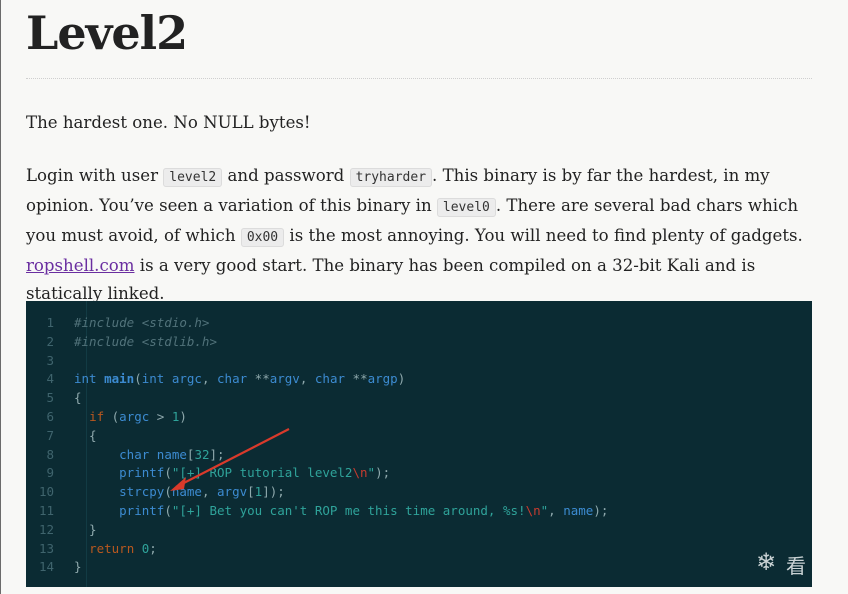  I want to click on watermark: ❄ 看, so click(786, 563).